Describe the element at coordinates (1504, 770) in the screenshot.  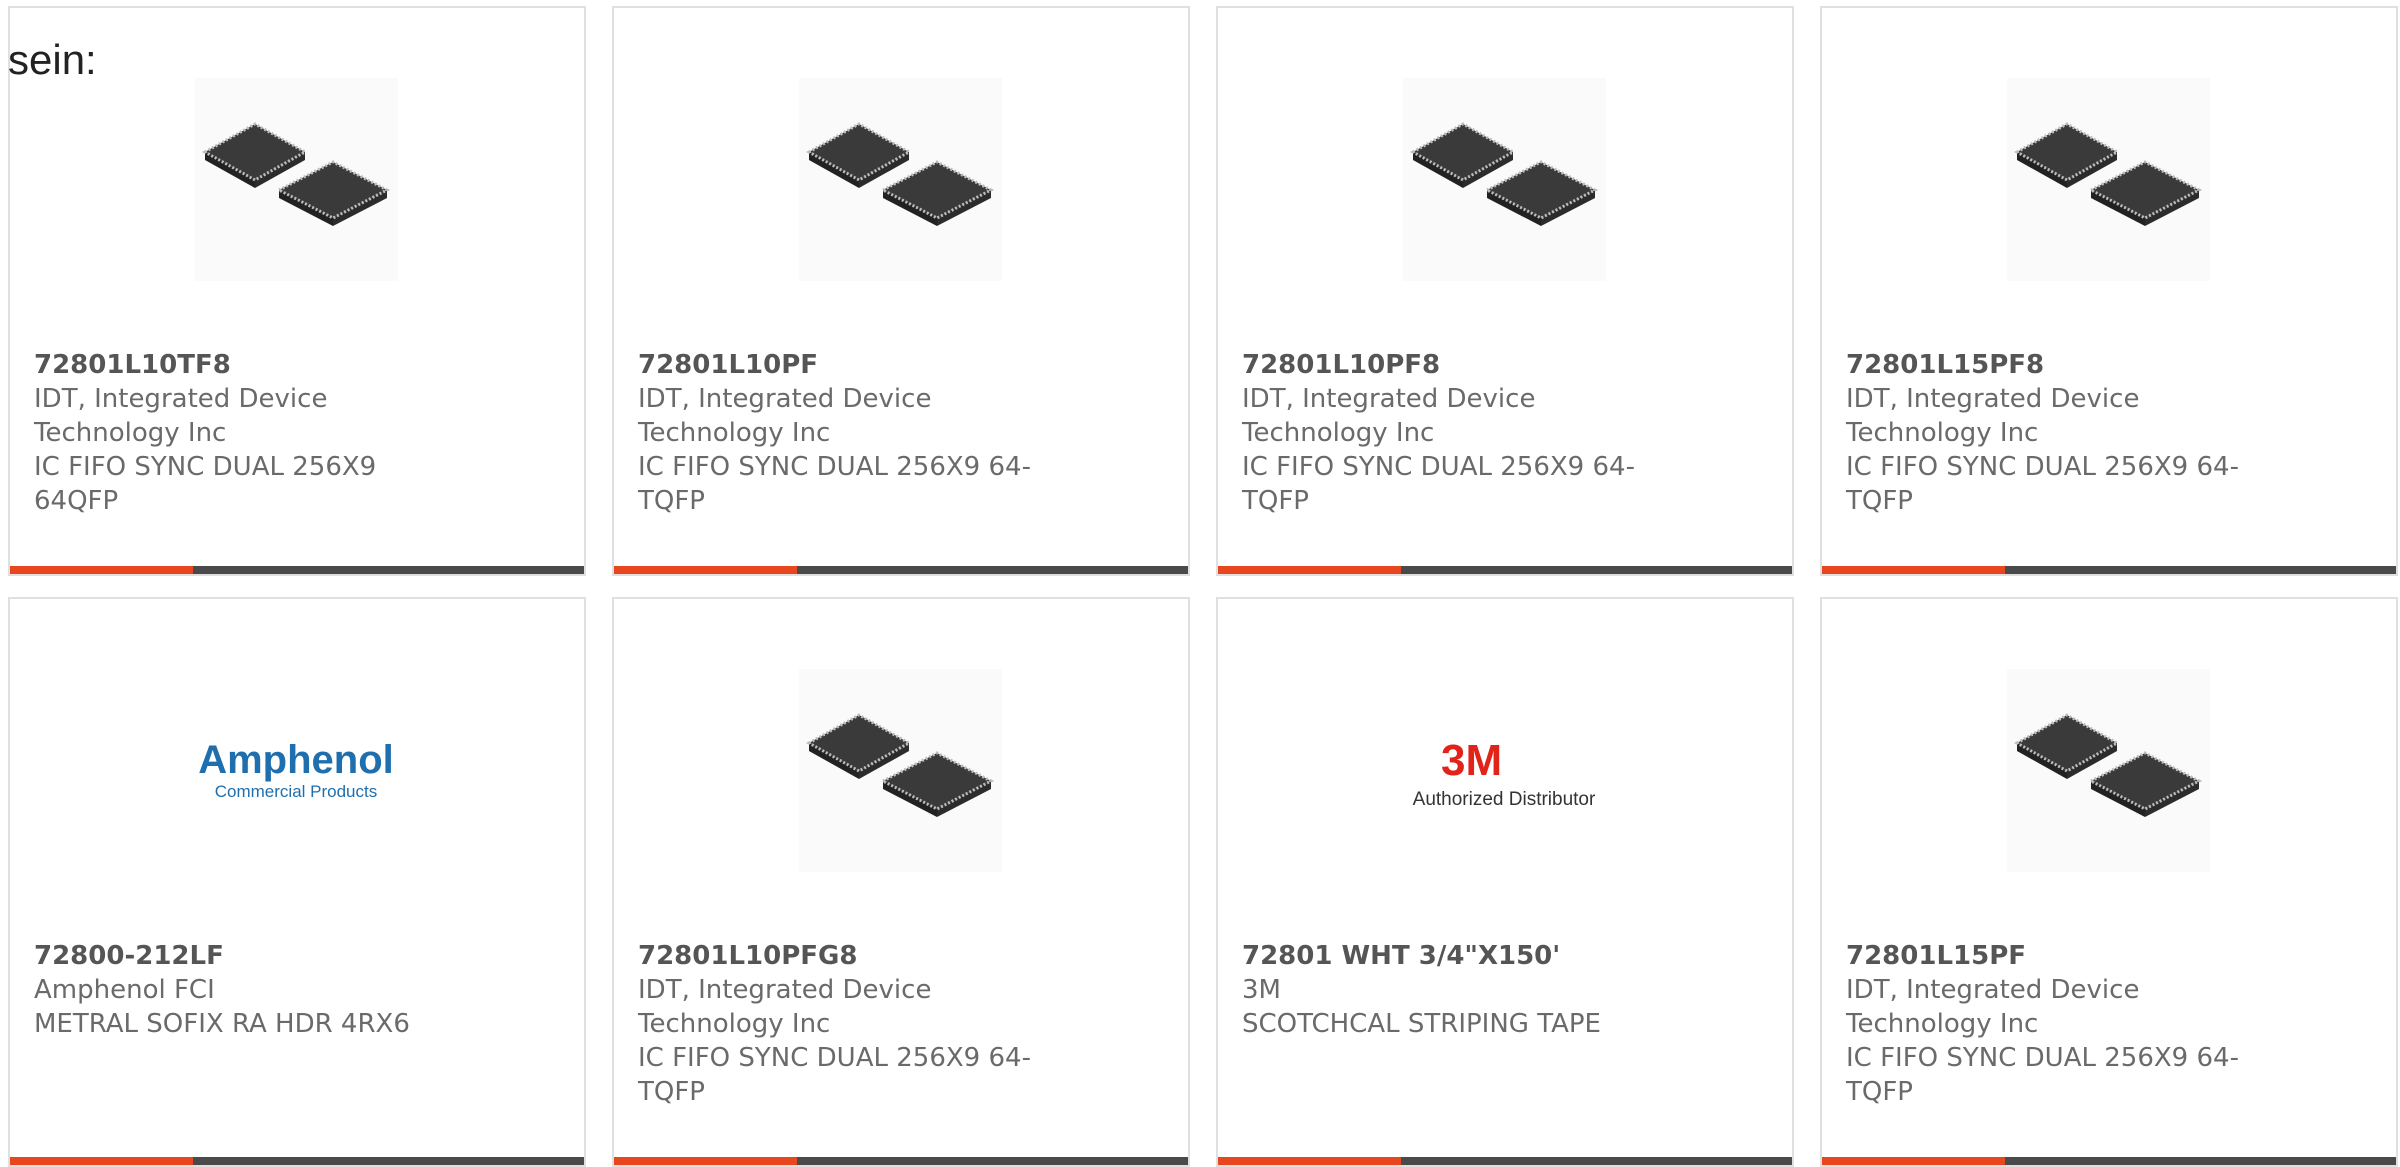
I see `3m-logo: 3M Authorized Distributor` at that location.